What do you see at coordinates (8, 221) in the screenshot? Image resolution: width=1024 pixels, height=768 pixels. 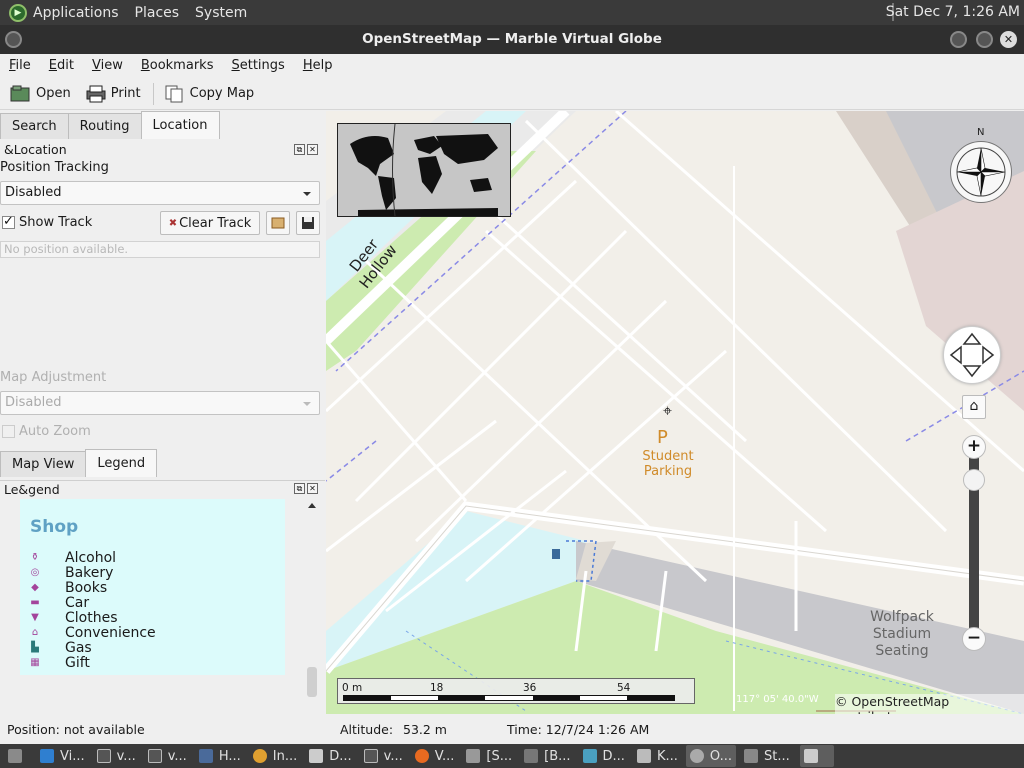 I see `show-track-checkbox` at bounding box center [8, 221].